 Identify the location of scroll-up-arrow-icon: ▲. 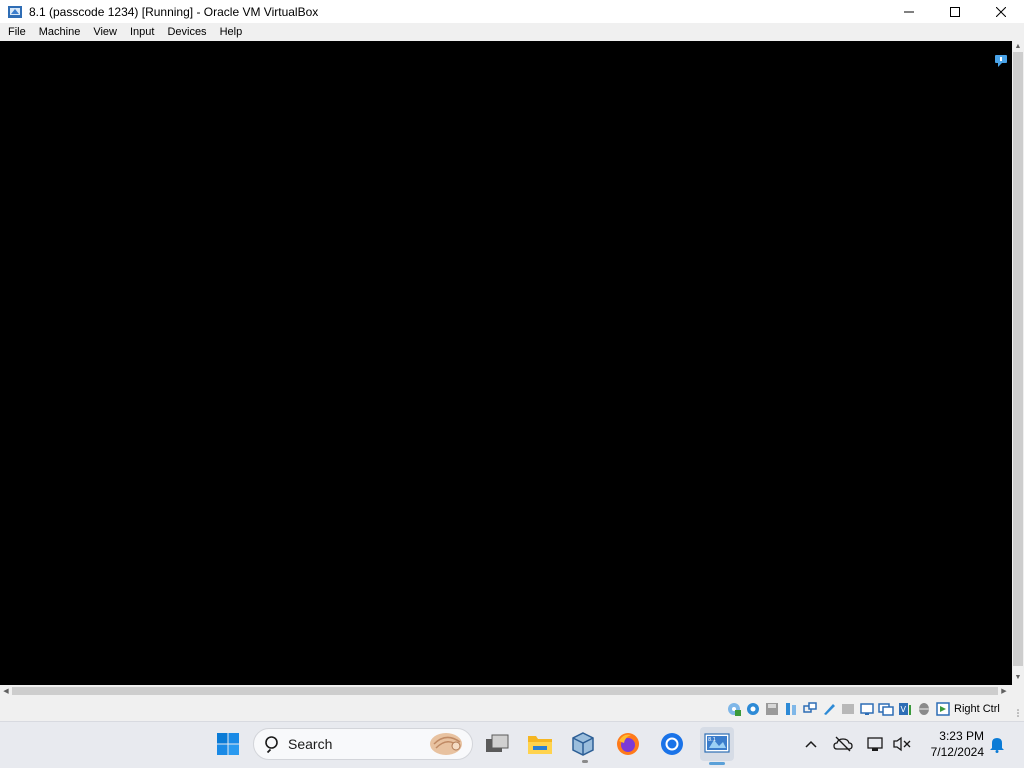
(1018, 46).